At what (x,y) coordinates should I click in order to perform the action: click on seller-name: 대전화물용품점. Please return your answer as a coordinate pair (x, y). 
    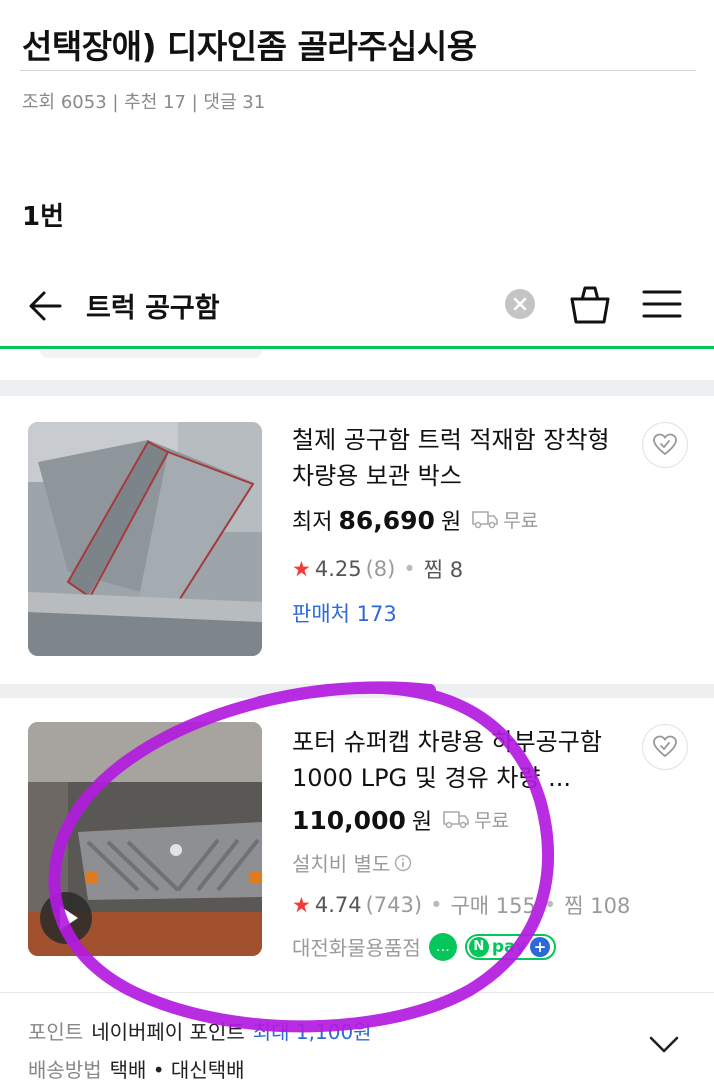
    Looking at the image, I should click on (356, 946).